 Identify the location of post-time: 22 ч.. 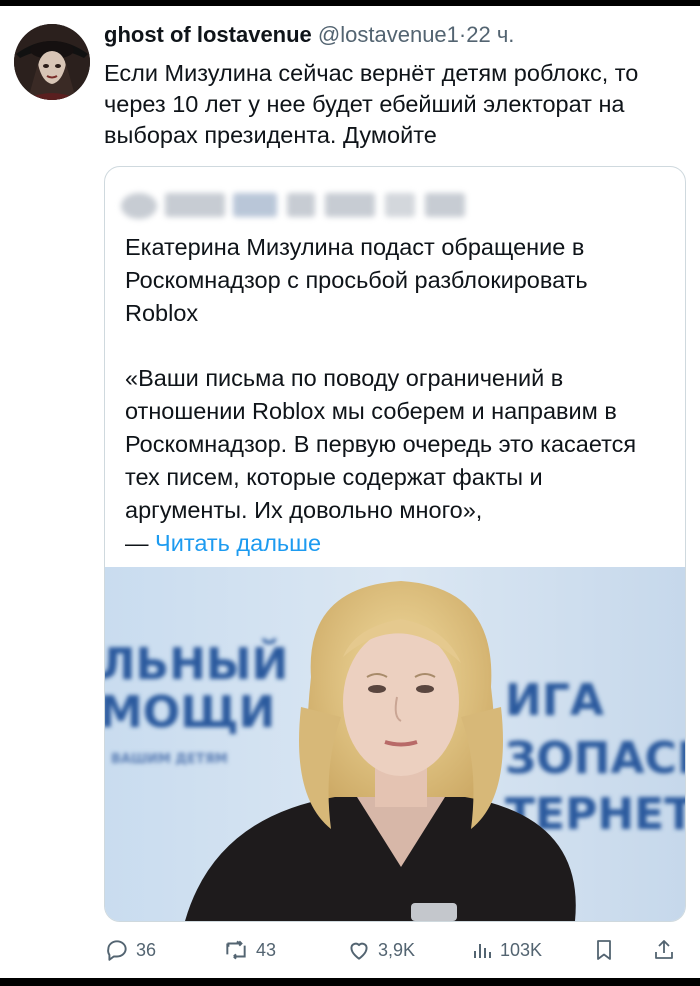
(490, 34).